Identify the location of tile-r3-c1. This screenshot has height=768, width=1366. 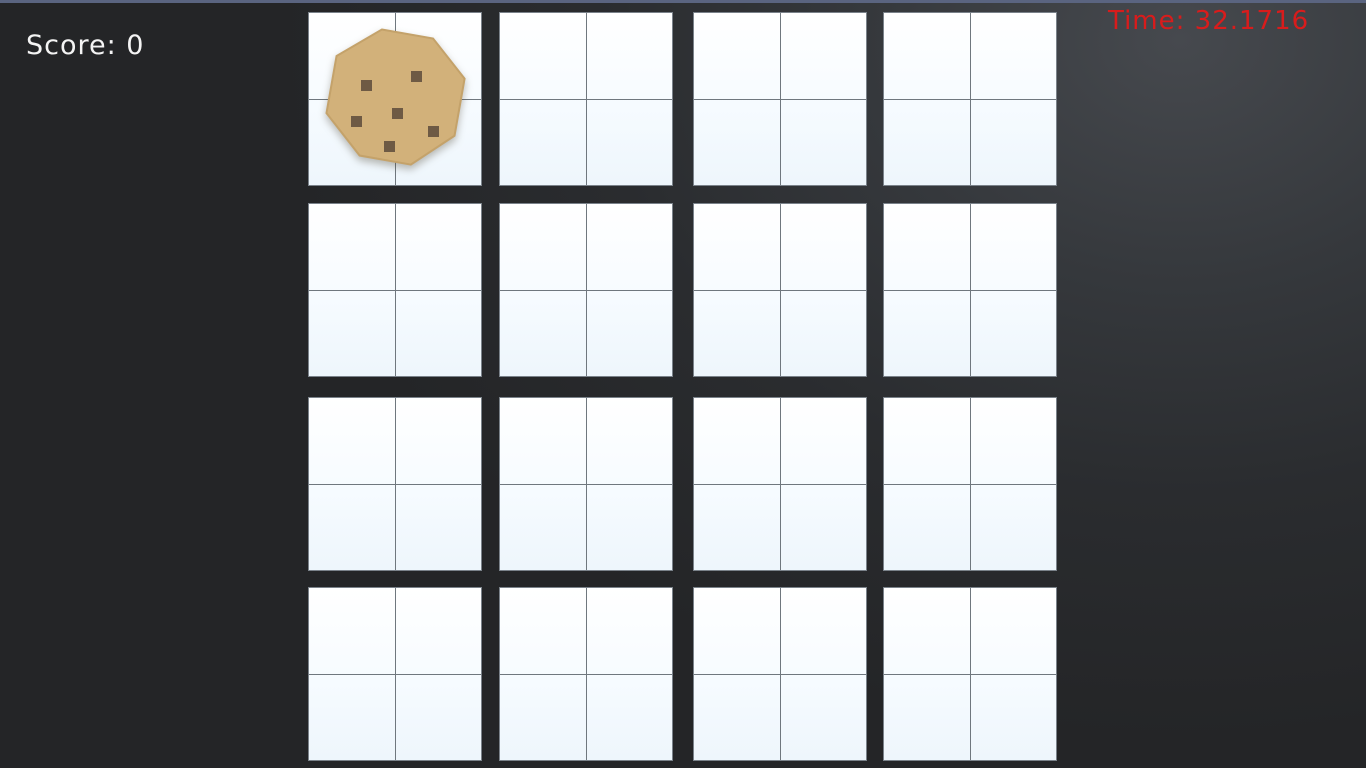
(395, 484).